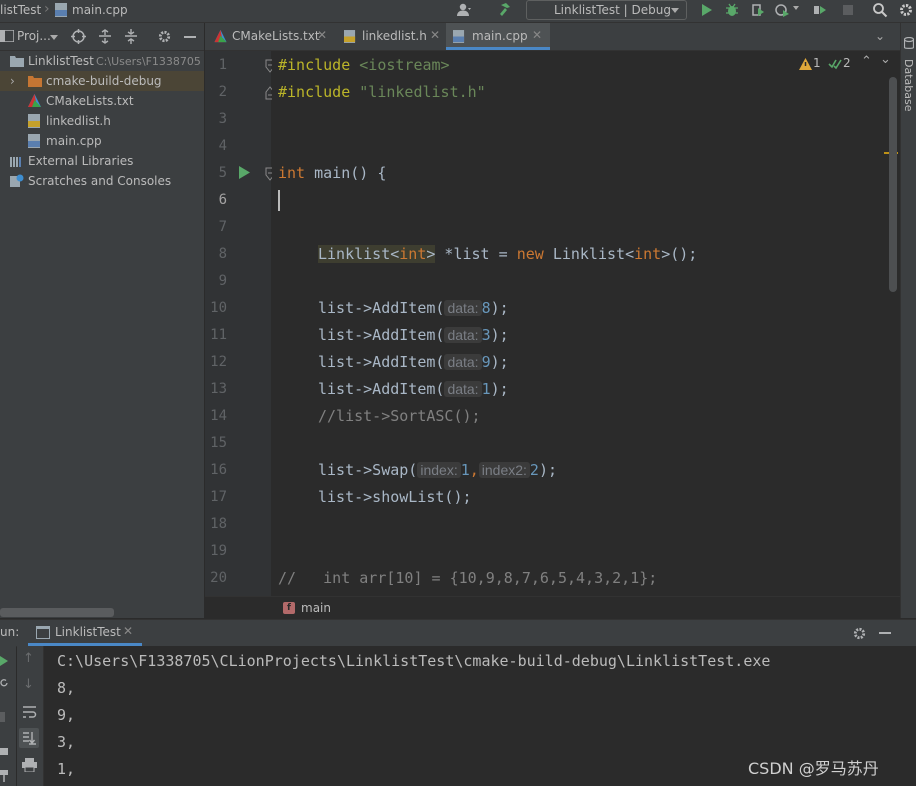 The height and width of the screenshot is (786, 916). Describe the element at coordinates (78, 121) in the screenshot. I see `tree-item-label: linkedlist.h` at that location.